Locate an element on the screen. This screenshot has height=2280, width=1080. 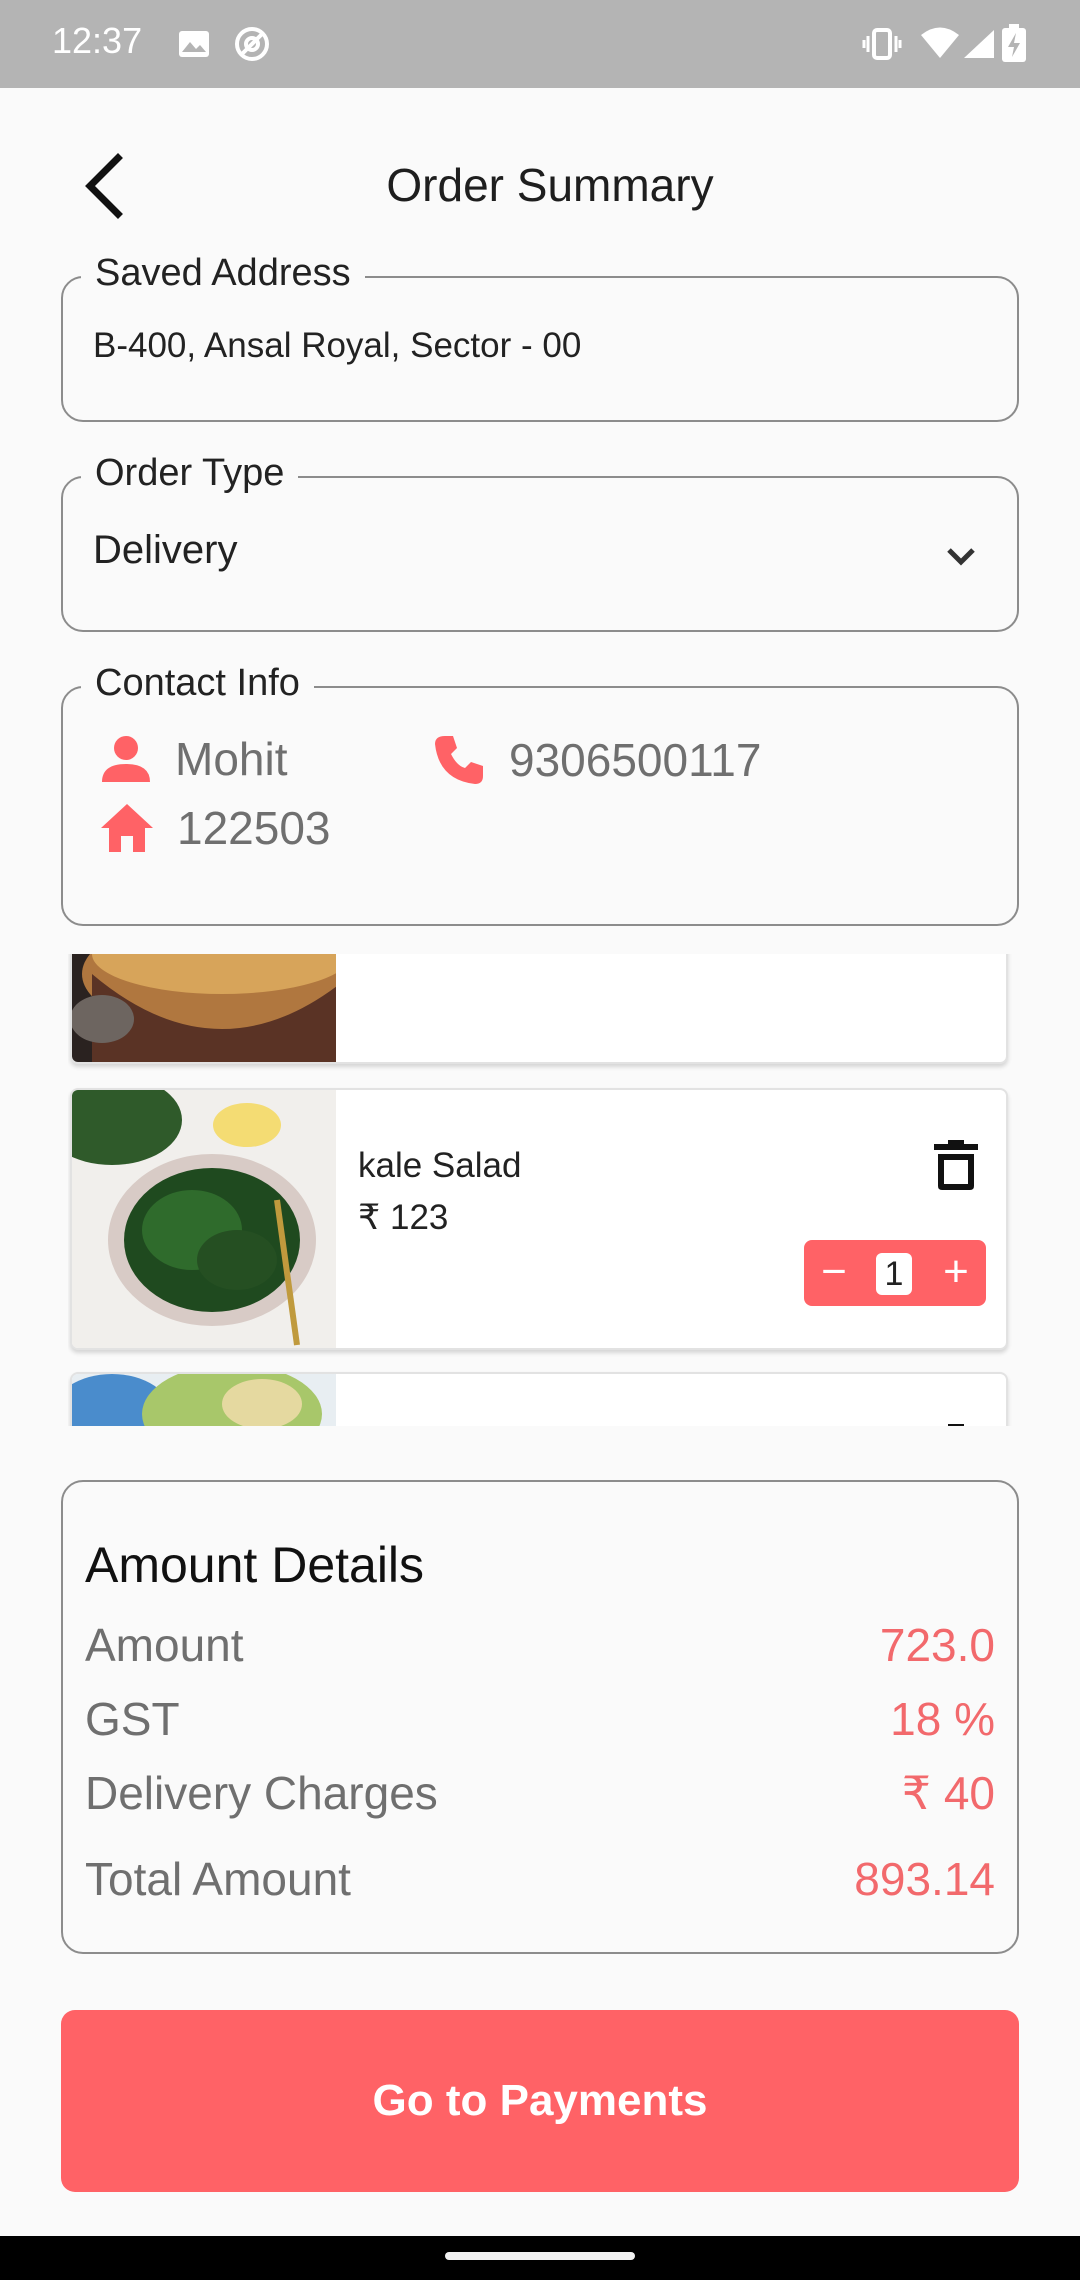
cart-item-card is located at coordinates (539, 1399).